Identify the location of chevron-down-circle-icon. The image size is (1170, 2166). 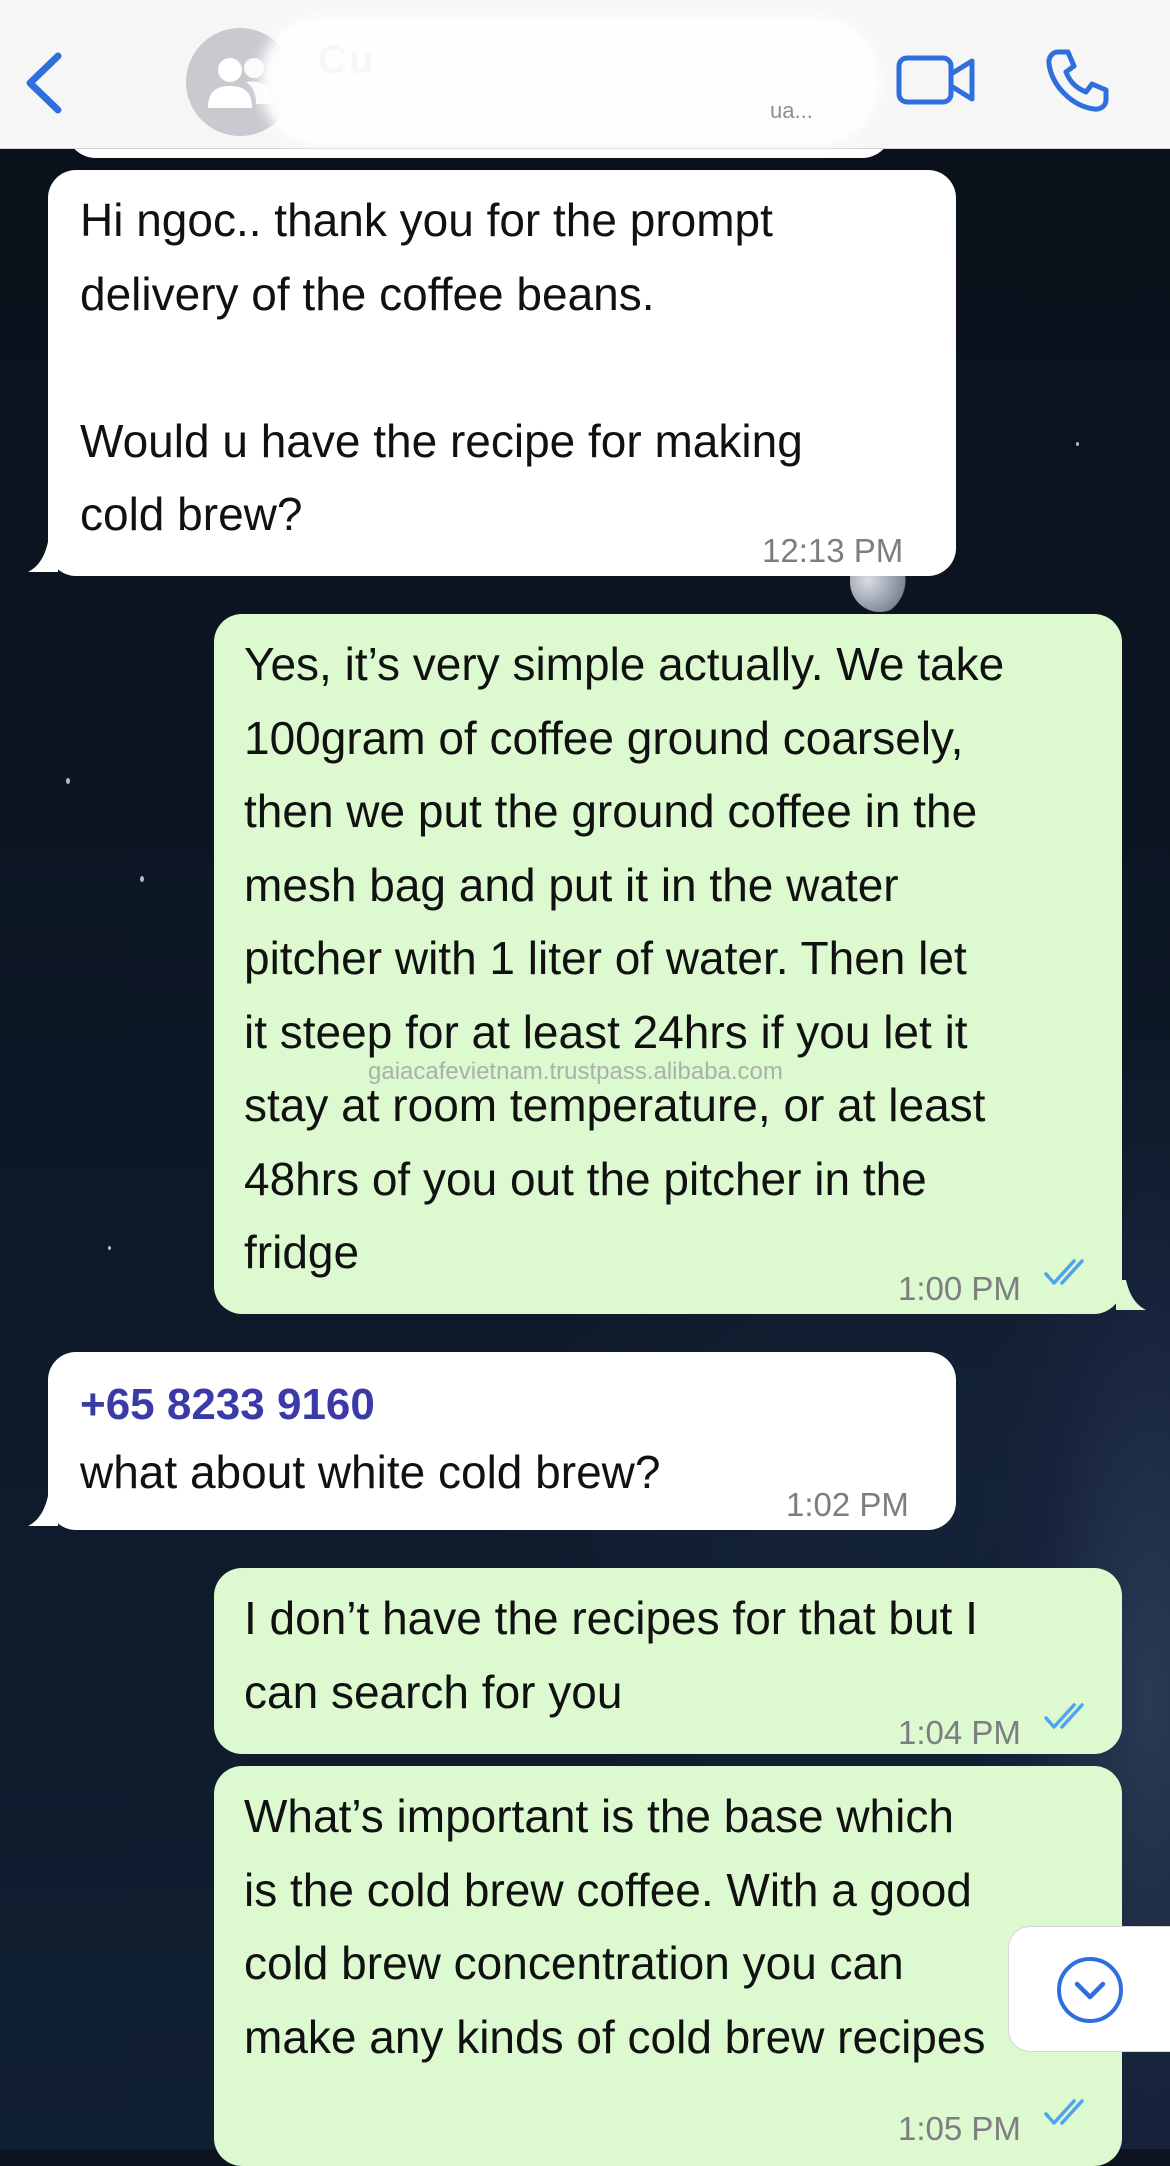
(1090, 1990).